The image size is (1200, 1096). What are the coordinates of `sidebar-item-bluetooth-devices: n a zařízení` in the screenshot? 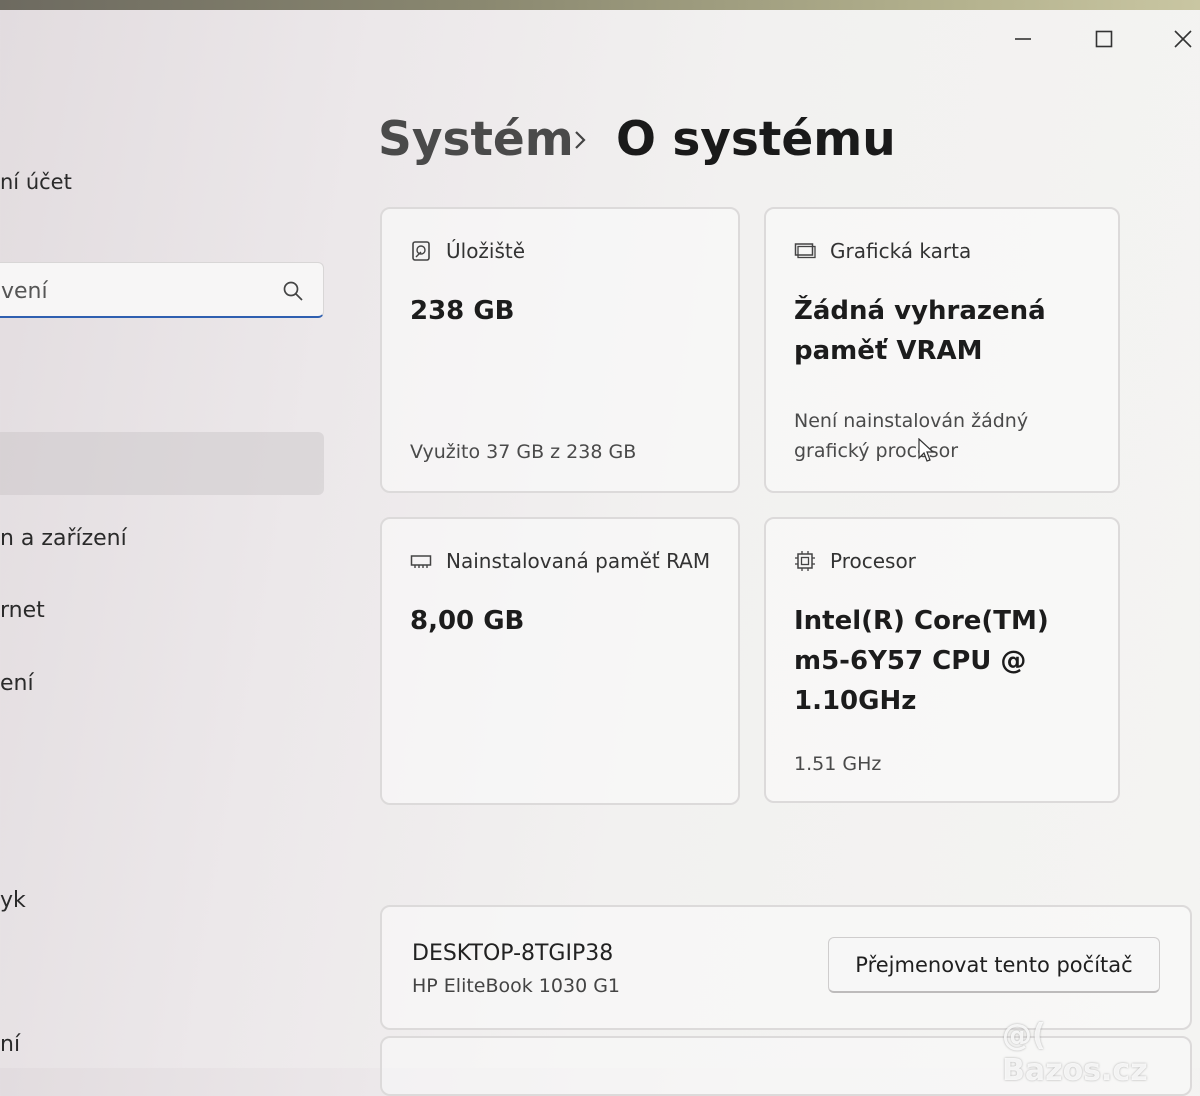 It's located at (63, 538).